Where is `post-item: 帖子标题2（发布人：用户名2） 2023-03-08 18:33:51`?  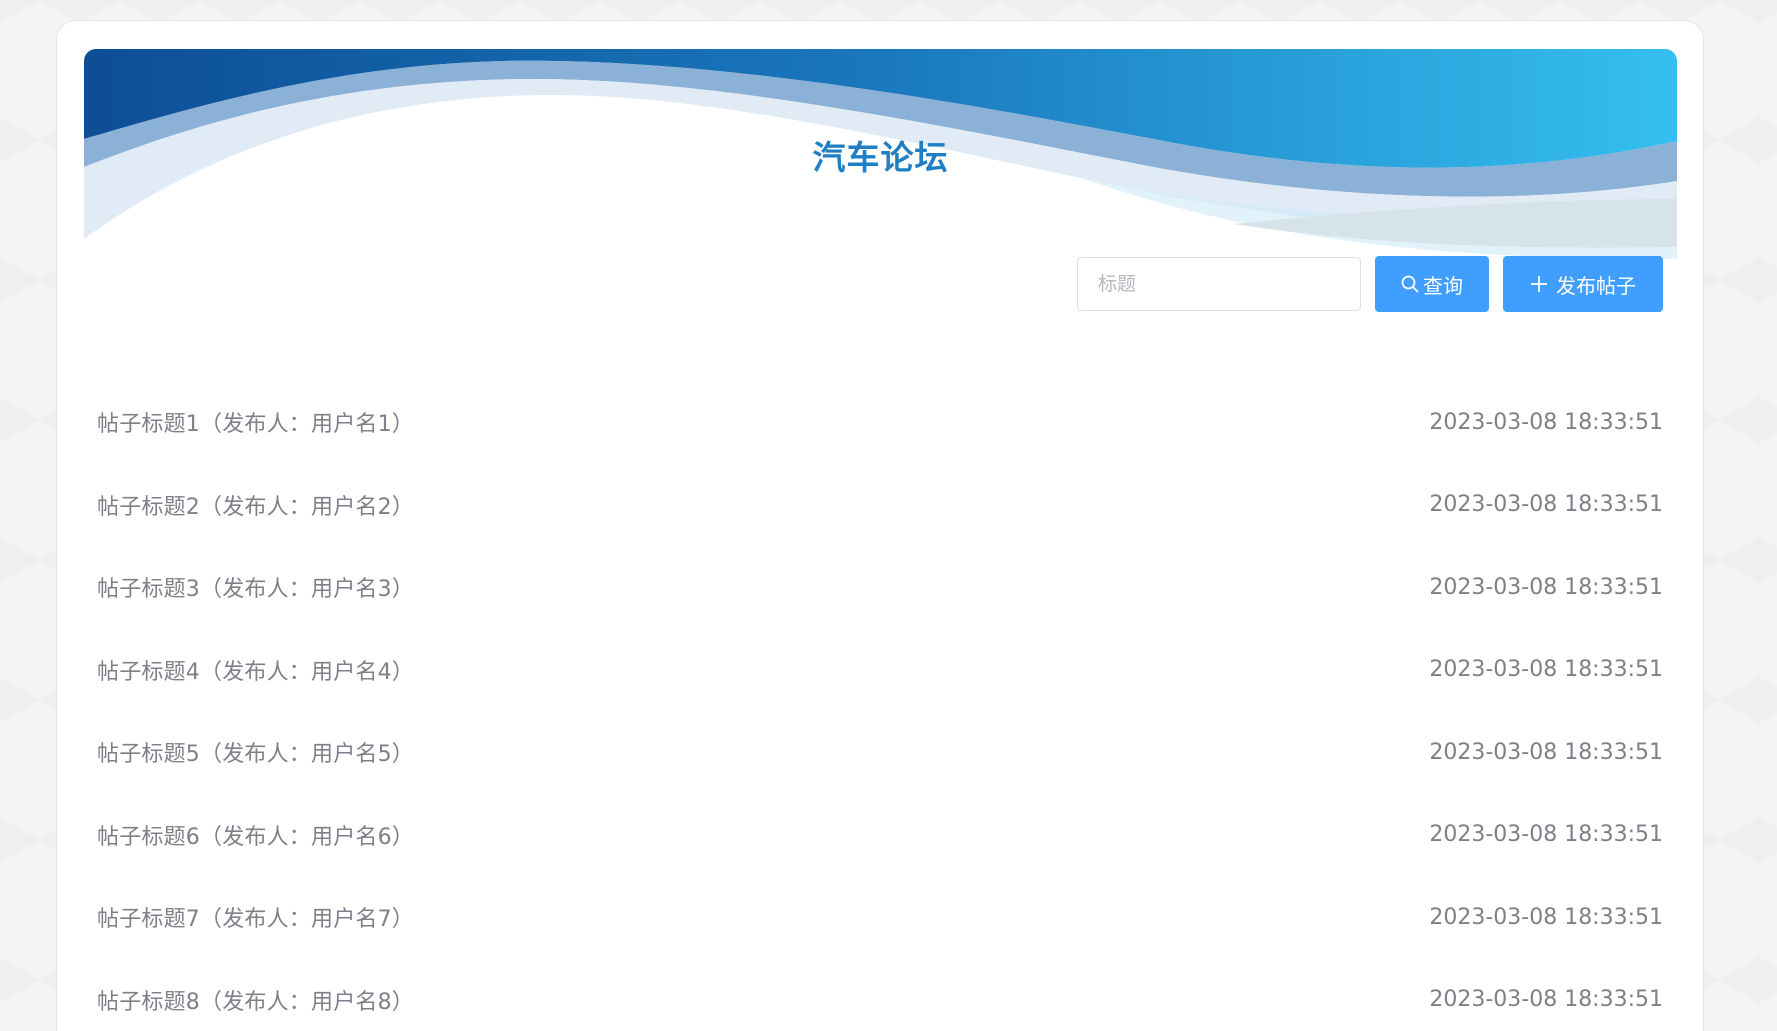
post-item: 帖子标题2（发布人：用户名2） 2023-03-08 18:33:51 is located at coordinates (880, 505).